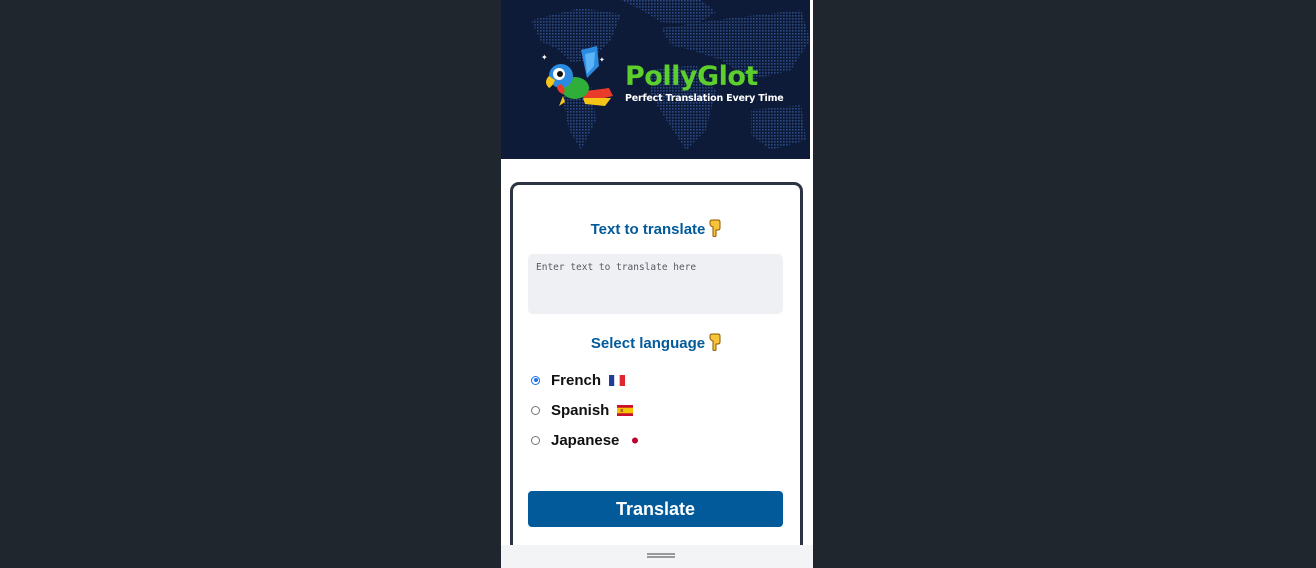 The width and height of the screenshot is (1316, 568). Describe the element at coordinates (648, 343) in the screenshot. I see `language-section-title-label: Select language` at that location.